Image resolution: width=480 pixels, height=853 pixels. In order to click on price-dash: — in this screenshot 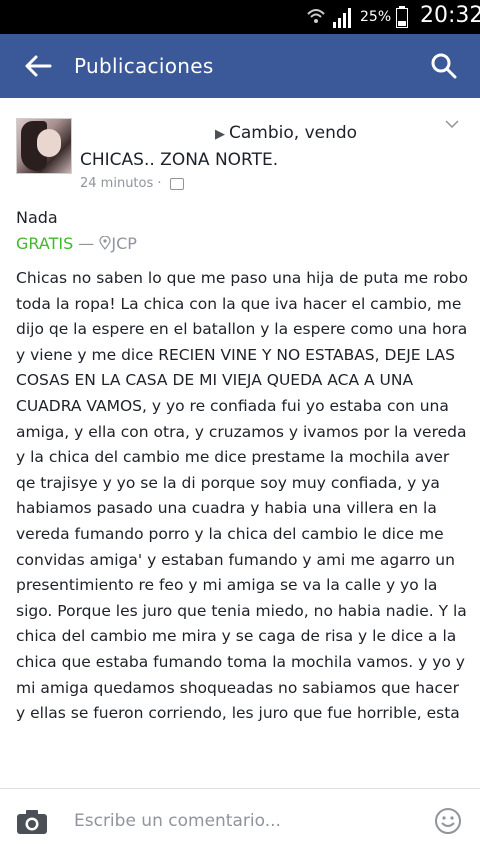, I will do `click(86, 243)`.